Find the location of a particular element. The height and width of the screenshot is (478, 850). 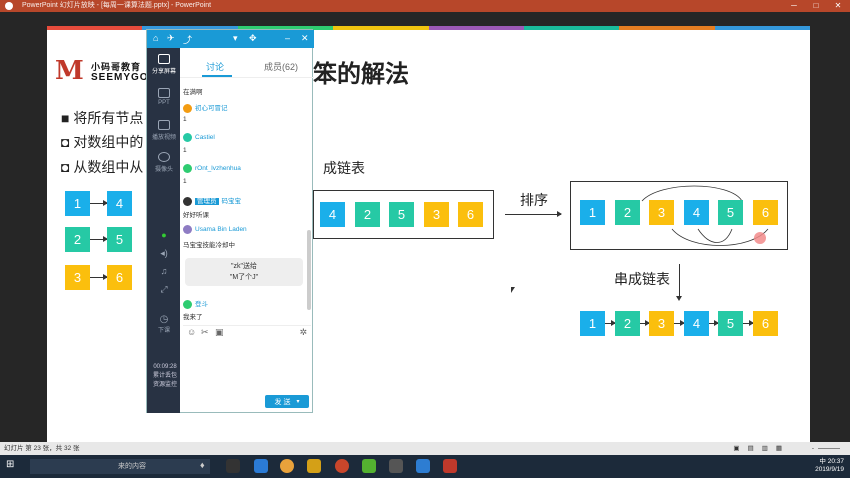

pair3-node-b: 6 is located at coordinates (119, 277).